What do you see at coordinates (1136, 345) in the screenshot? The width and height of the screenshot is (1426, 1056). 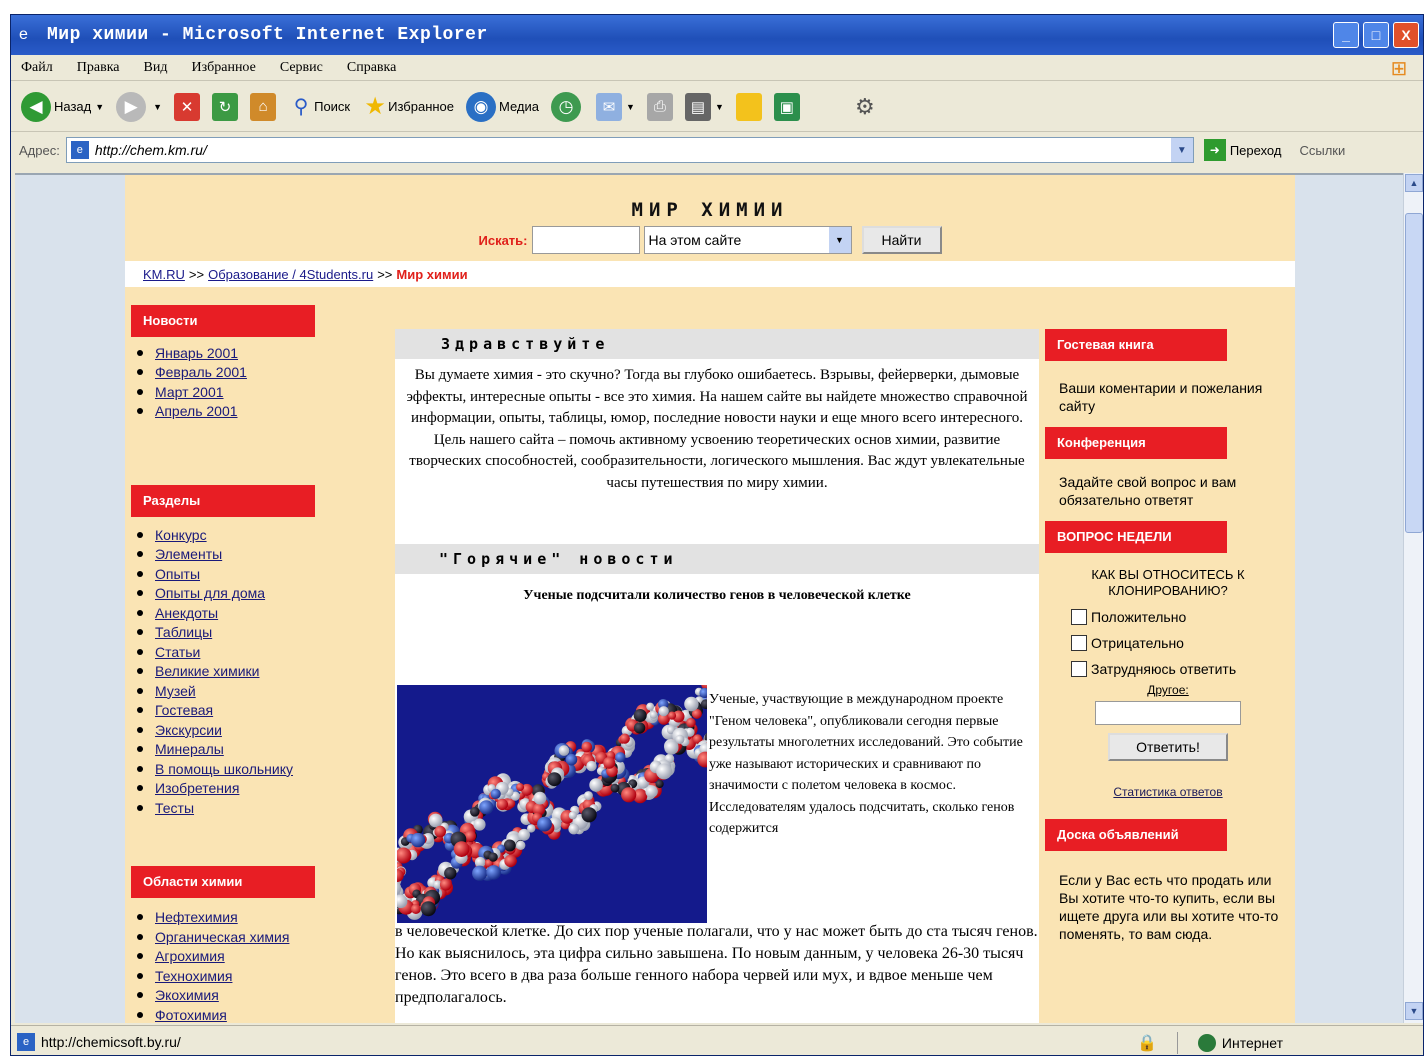 I see `guestbook-header: Гостевая книга` at bounding box center [1136, 345].